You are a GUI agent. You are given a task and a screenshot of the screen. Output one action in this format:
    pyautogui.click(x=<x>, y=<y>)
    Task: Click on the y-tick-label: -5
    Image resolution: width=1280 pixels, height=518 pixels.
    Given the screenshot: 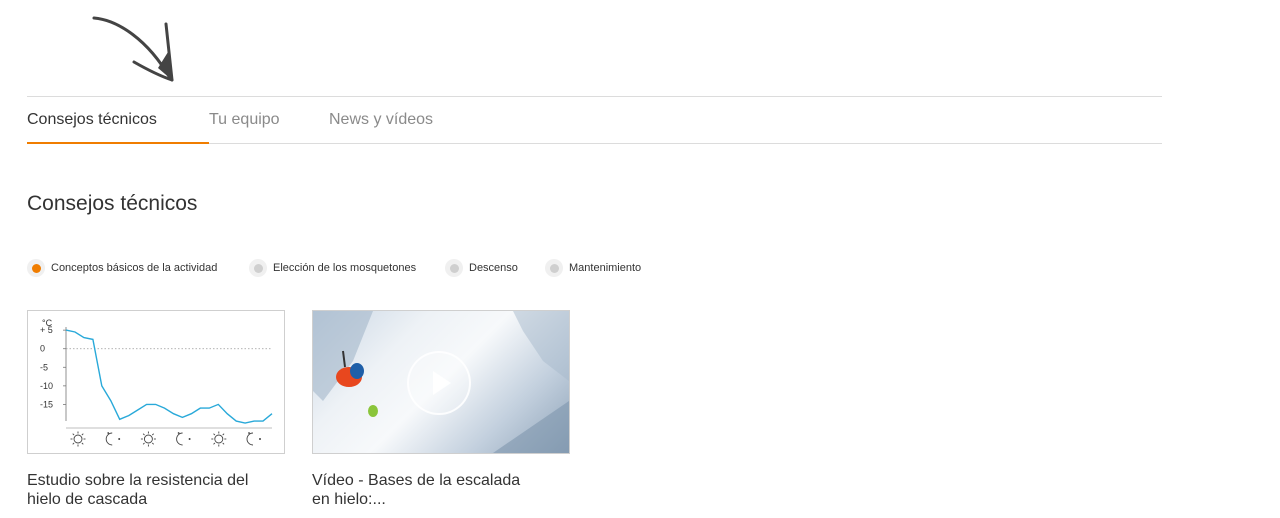 What is the action you would take?
    pyautogui.click(x=44, y=367)
    